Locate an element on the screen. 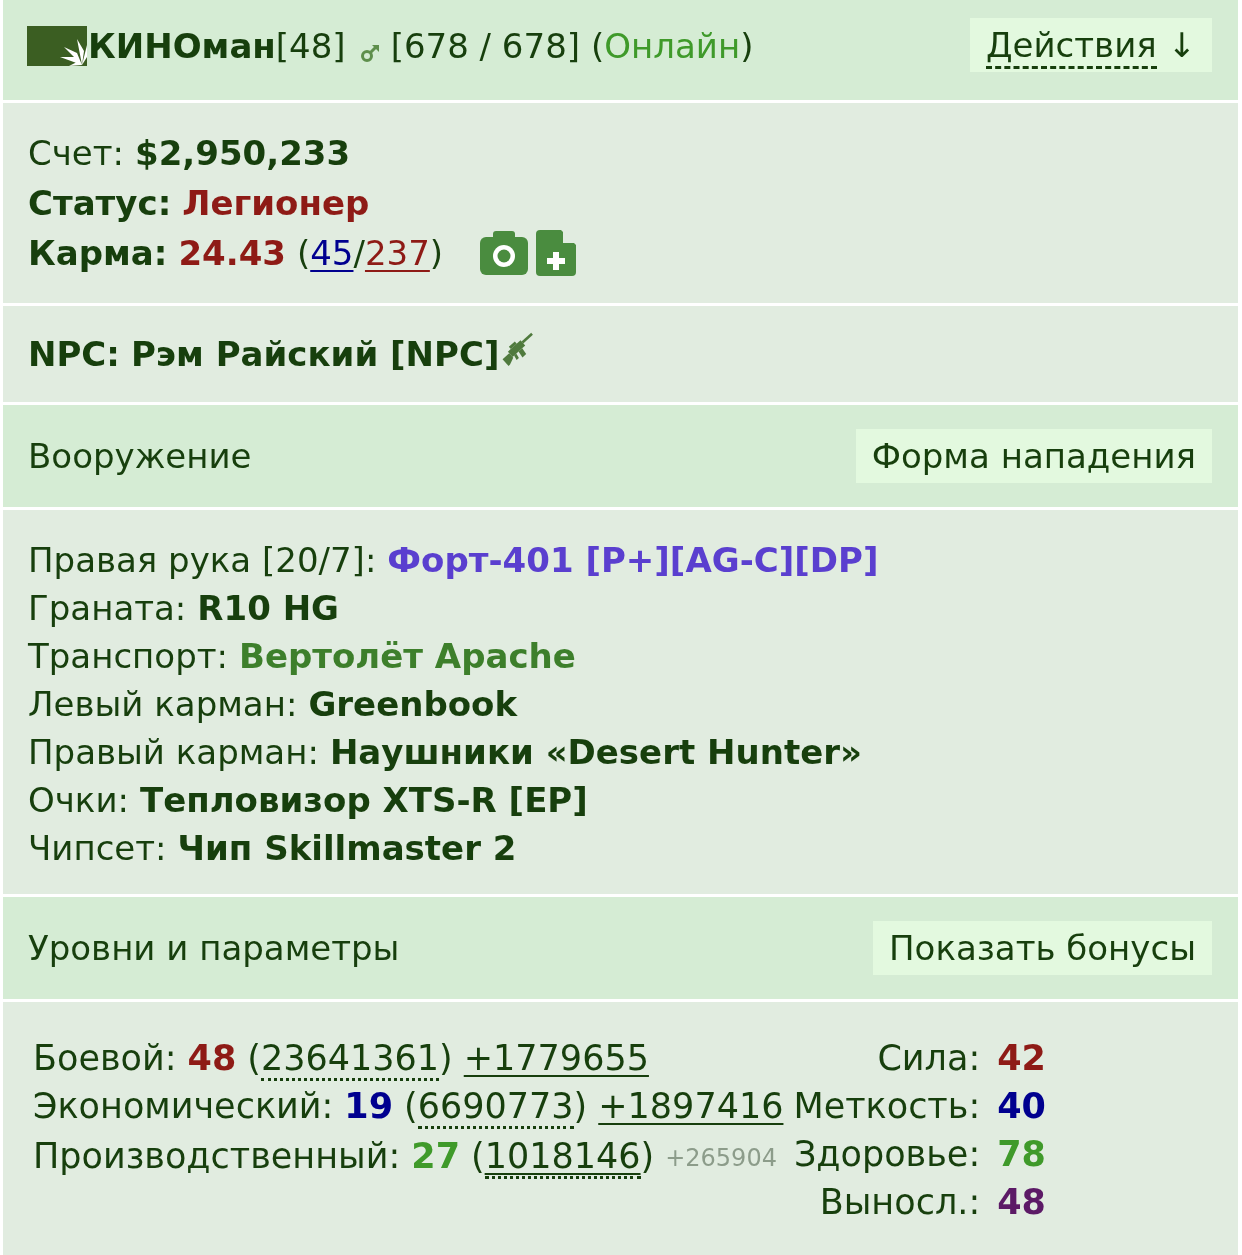  experience-points: (23641361) is located at coordinates (350, 1058).